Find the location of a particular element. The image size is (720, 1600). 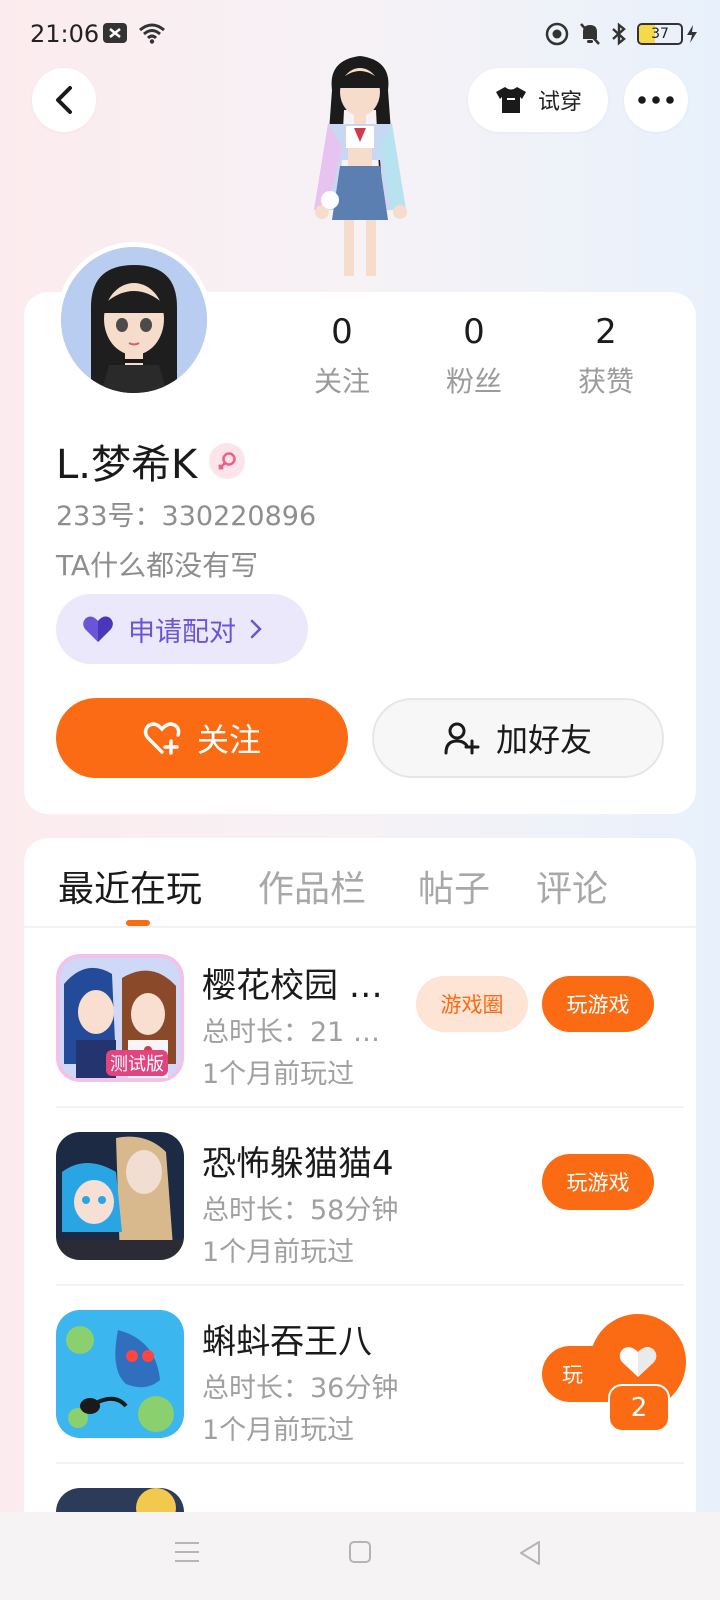

menu-icon is located at coordinates (187, 1552).